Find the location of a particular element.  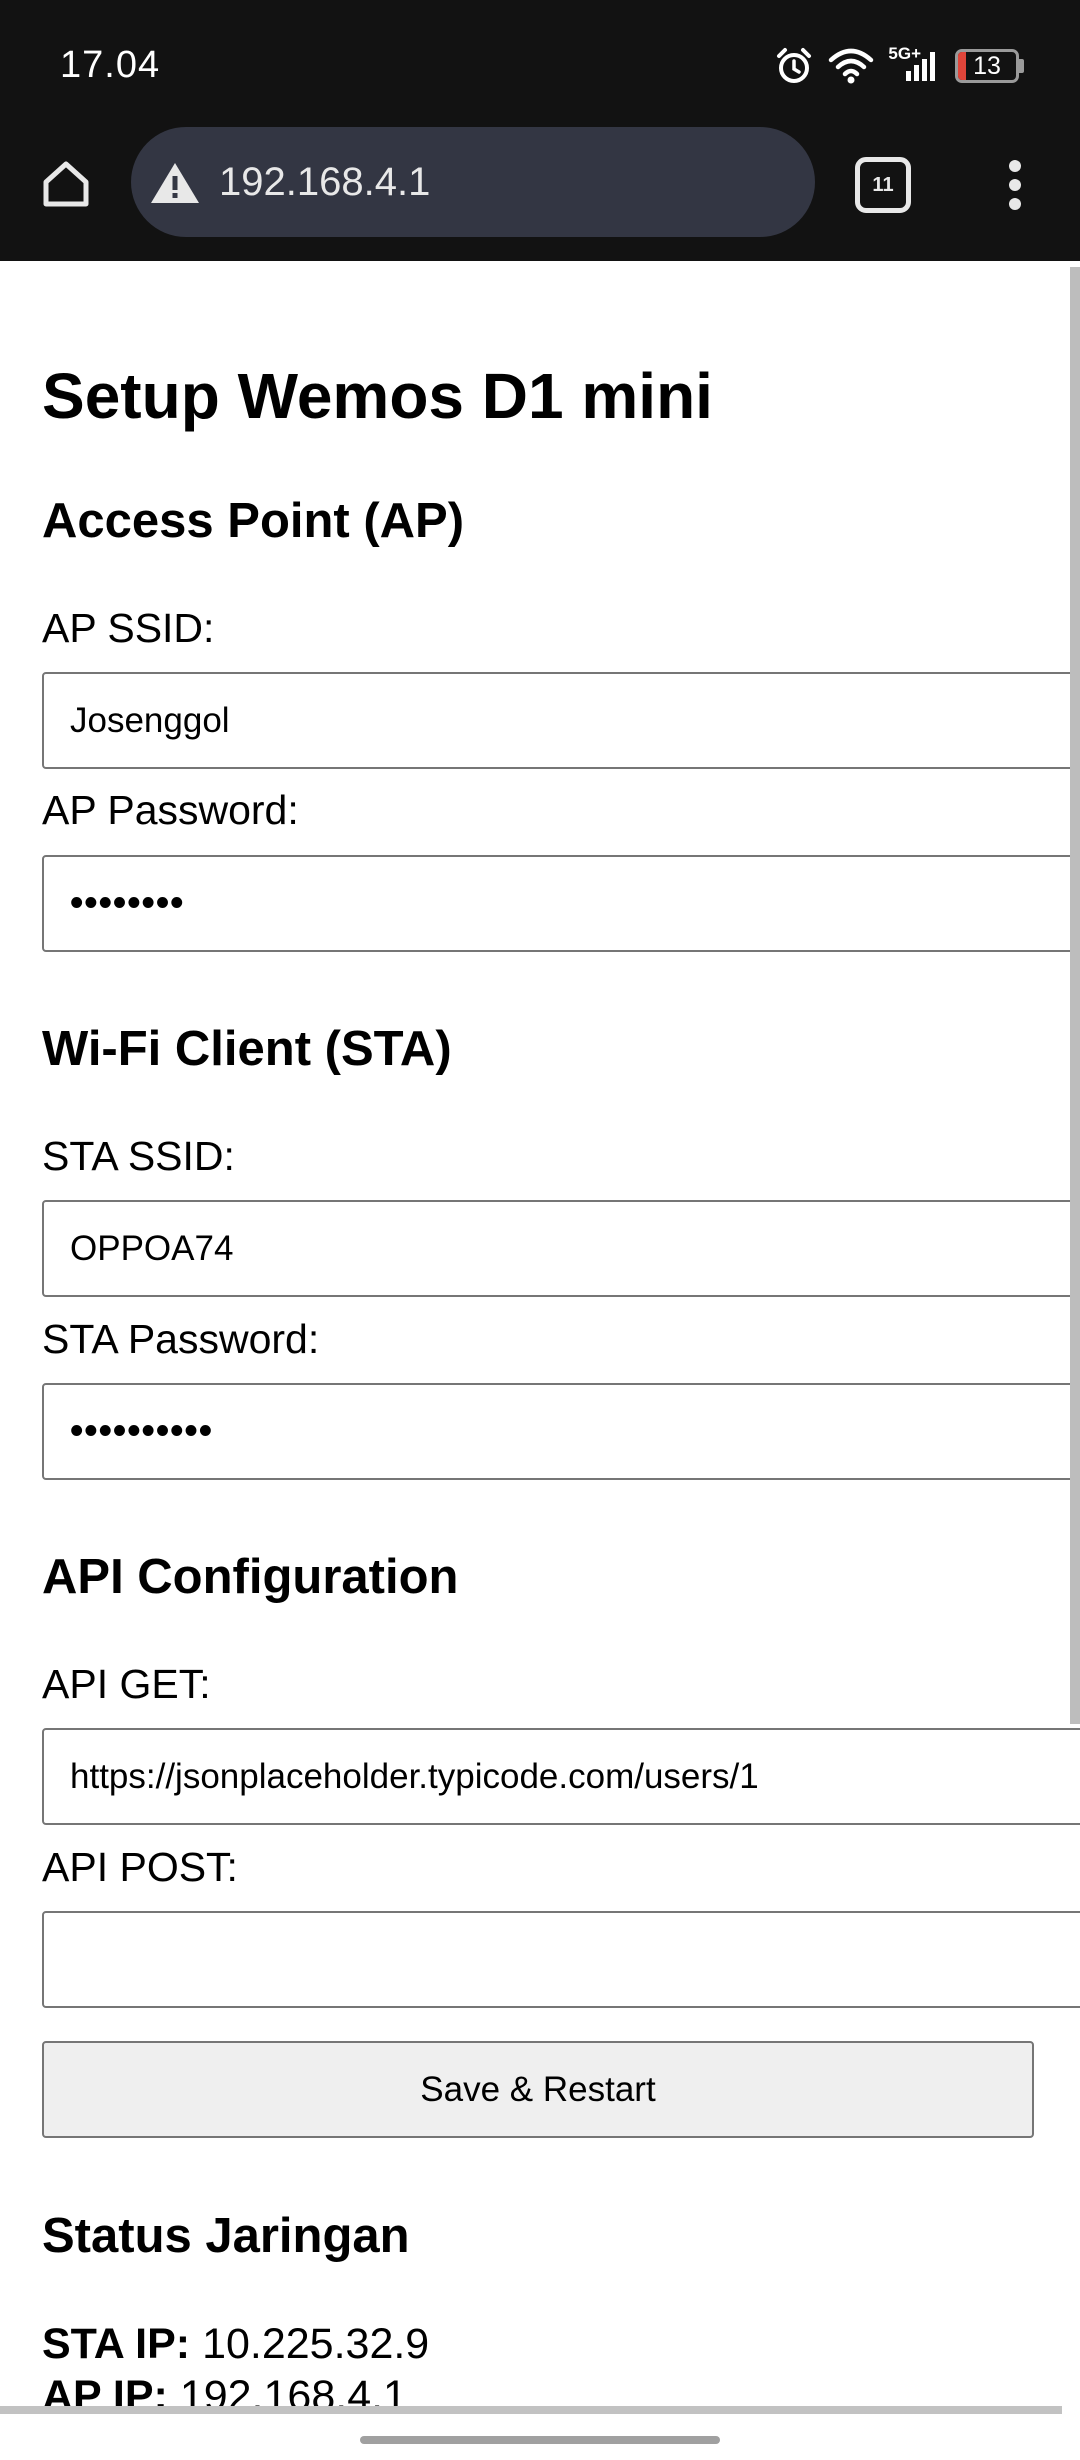

api-post-input is located at coordinates (561, 1959).